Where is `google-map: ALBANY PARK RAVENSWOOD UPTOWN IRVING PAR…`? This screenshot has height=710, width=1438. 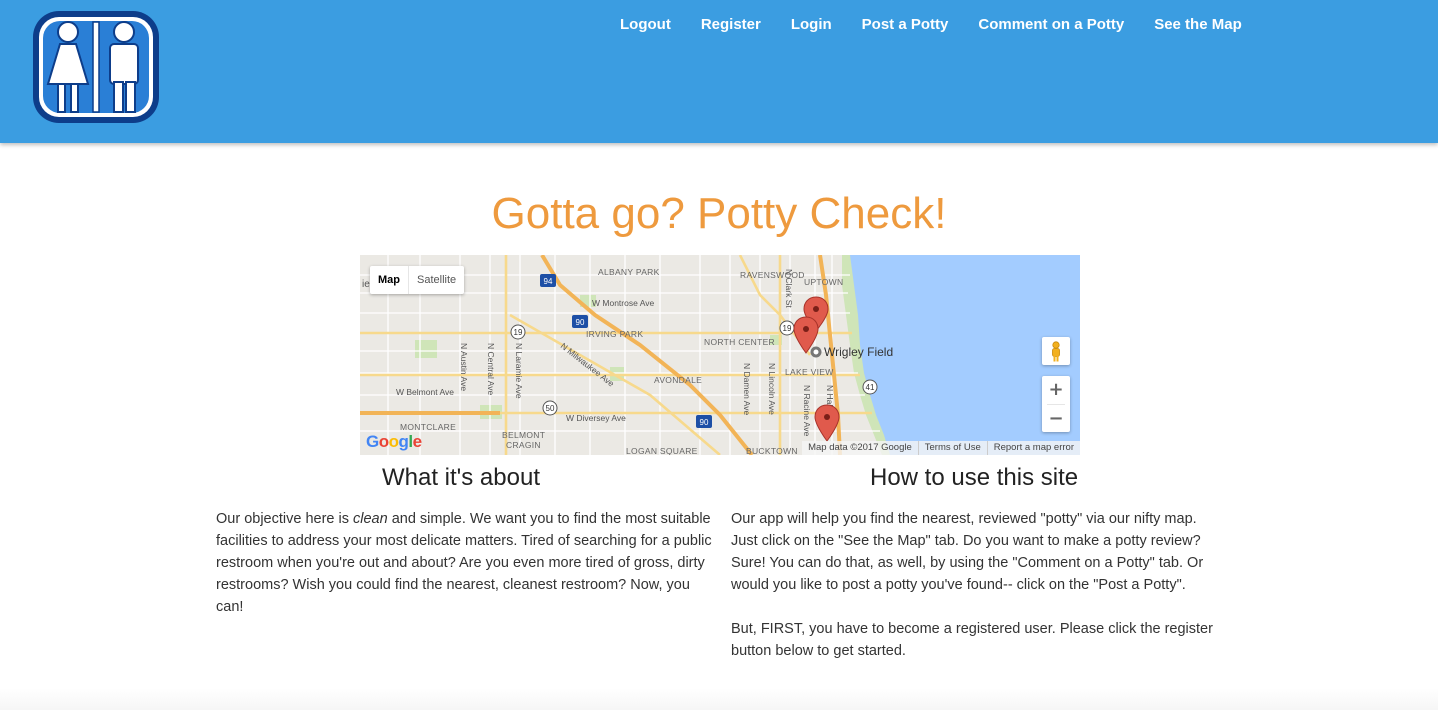 google-map: ALBANY PARK RAVENSWOOD UPTOWN IRVING PAR… is located at coordinates (720, 355).